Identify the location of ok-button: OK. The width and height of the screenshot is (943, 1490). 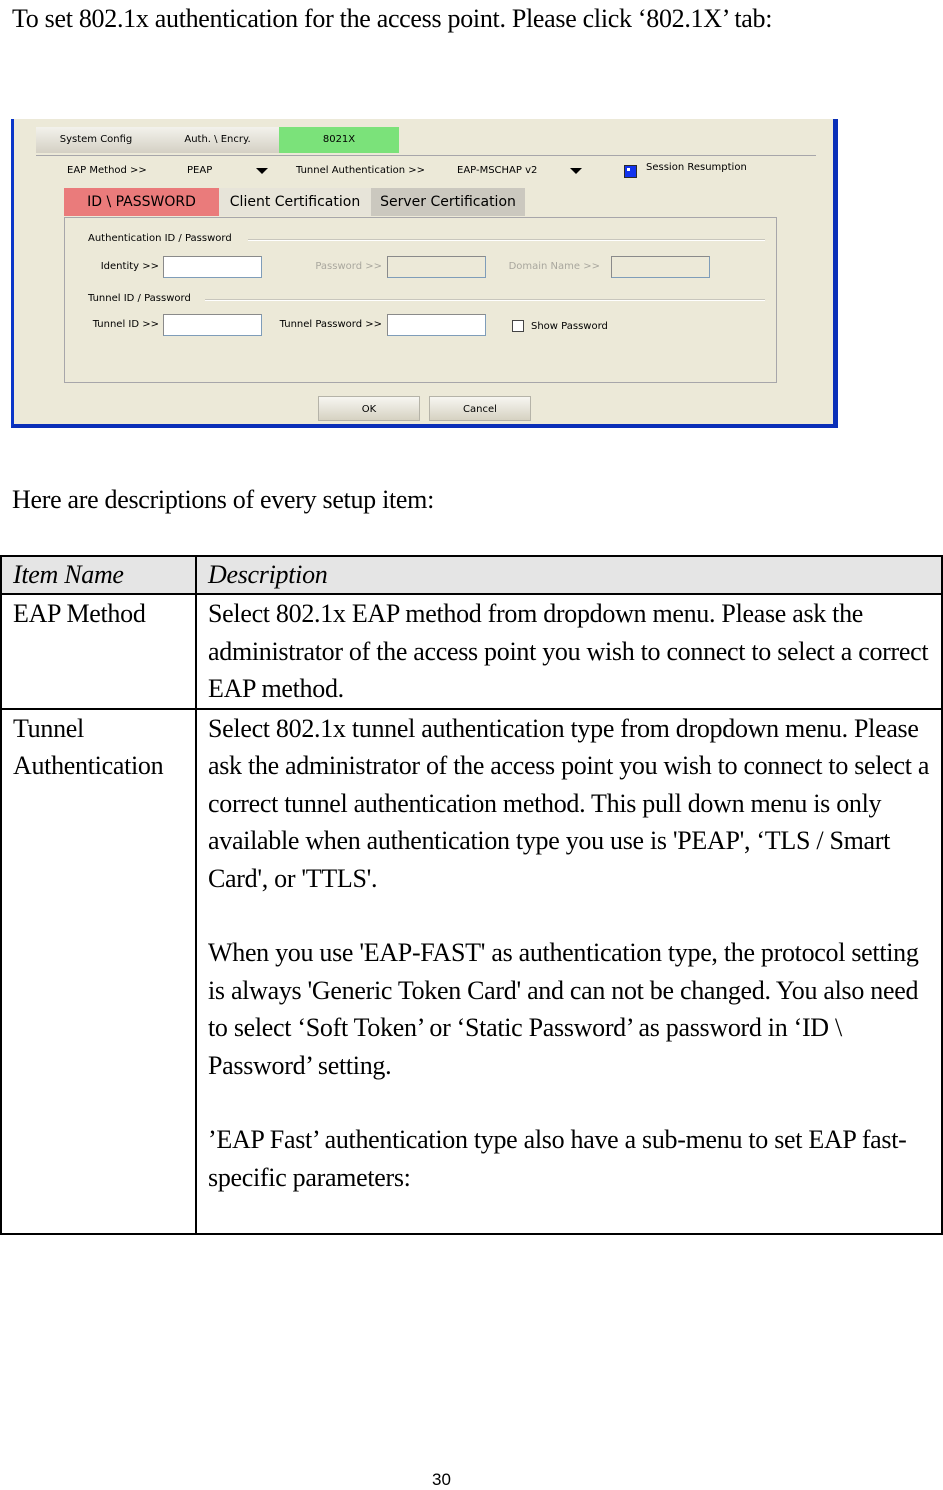
(369, 408).